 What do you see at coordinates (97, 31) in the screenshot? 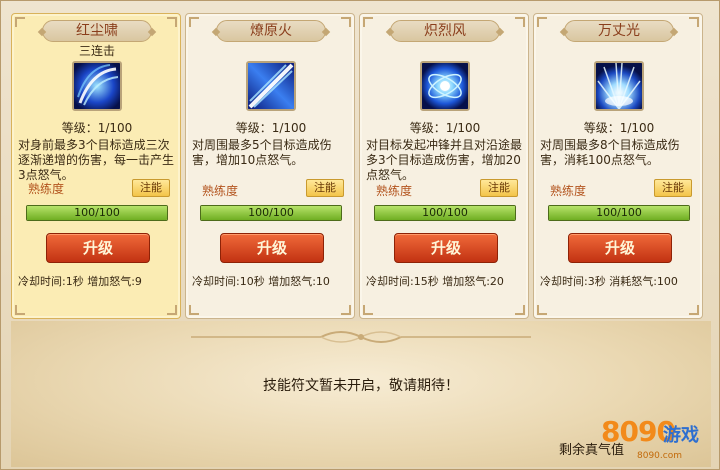
I see `skill-name: 红尘啸` at bounding box center [97, 31].